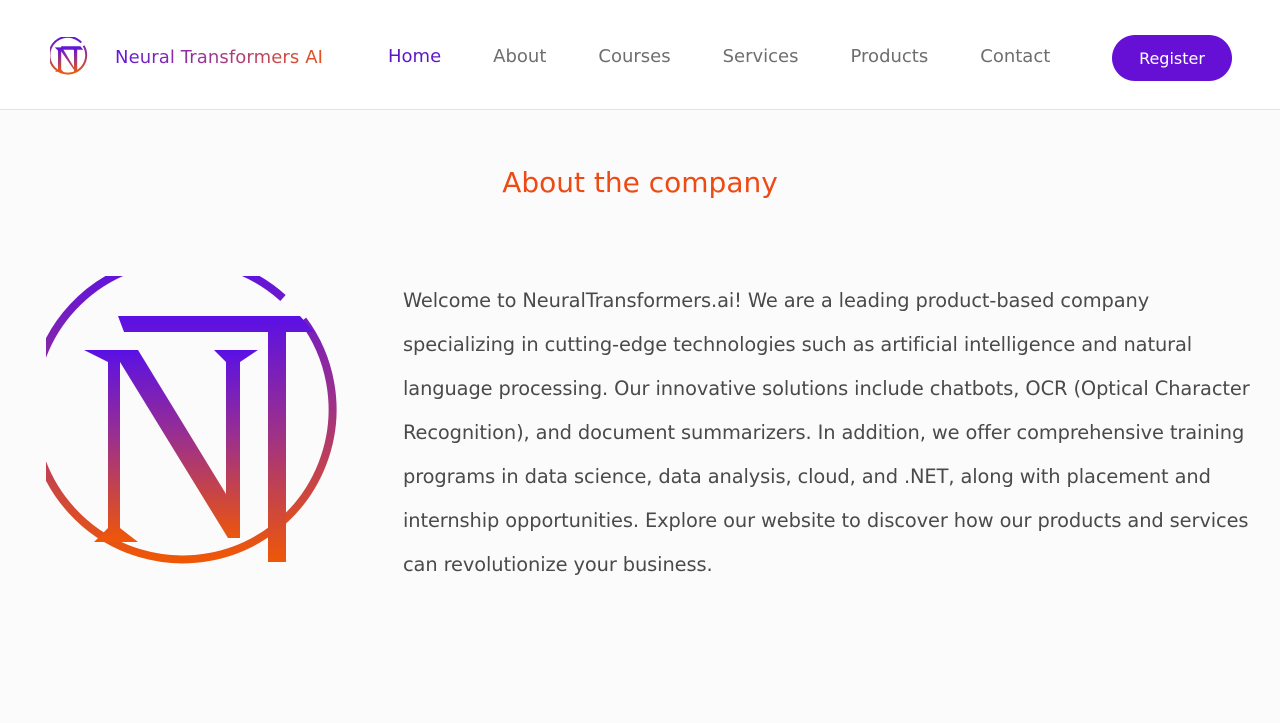 This screenshot has width=1280, height=723. I want to click on nav-link-home: Home, so click(414, 56).